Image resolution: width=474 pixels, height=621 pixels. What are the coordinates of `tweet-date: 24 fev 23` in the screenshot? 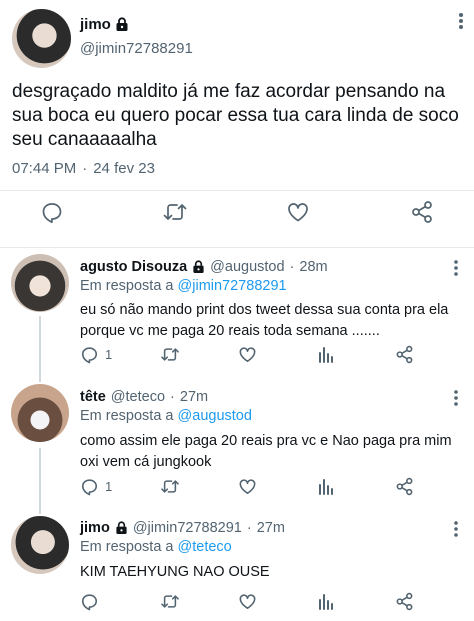 It's located at (124, 168).